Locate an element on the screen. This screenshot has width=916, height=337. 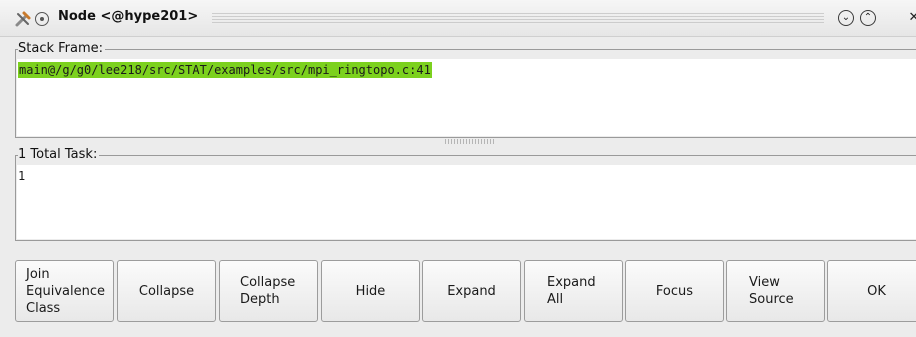
tools-icon is located at coordinates (23, 19).